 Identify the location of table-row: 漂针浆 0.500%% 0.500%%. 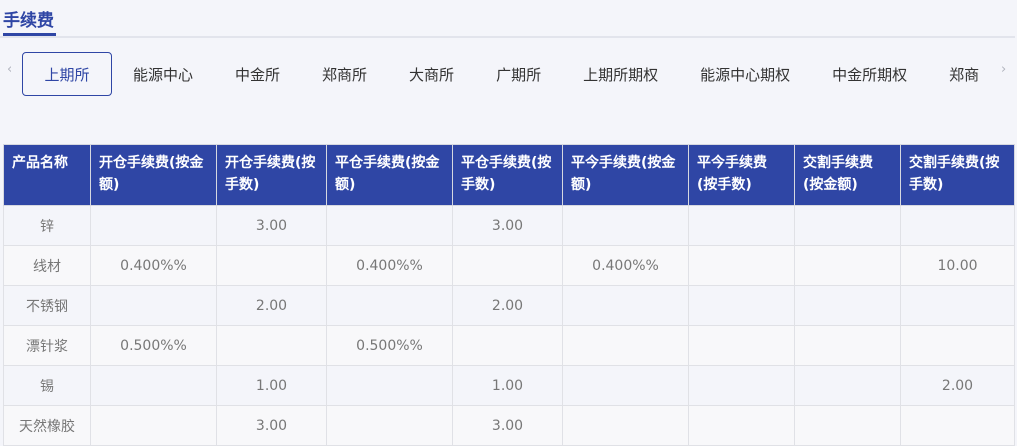
(509, 345).